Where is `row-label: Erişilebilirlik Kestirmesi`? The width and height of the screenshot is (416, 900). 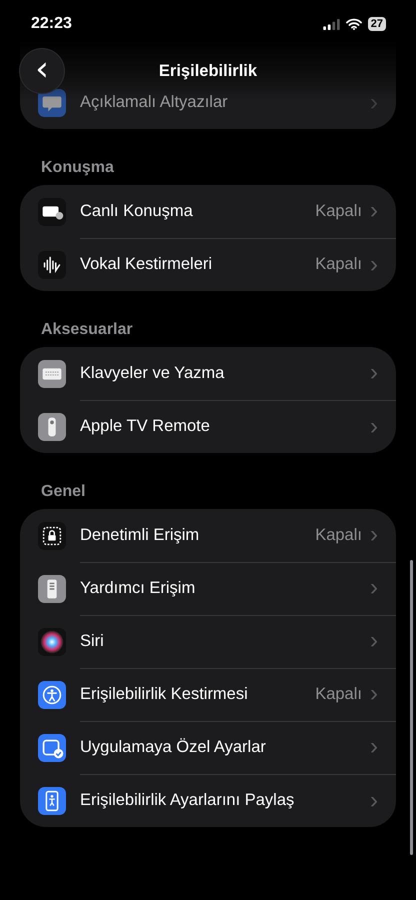
row-label: Erişilebilirlik Kestirmesi is located at coordinates (164, 694).